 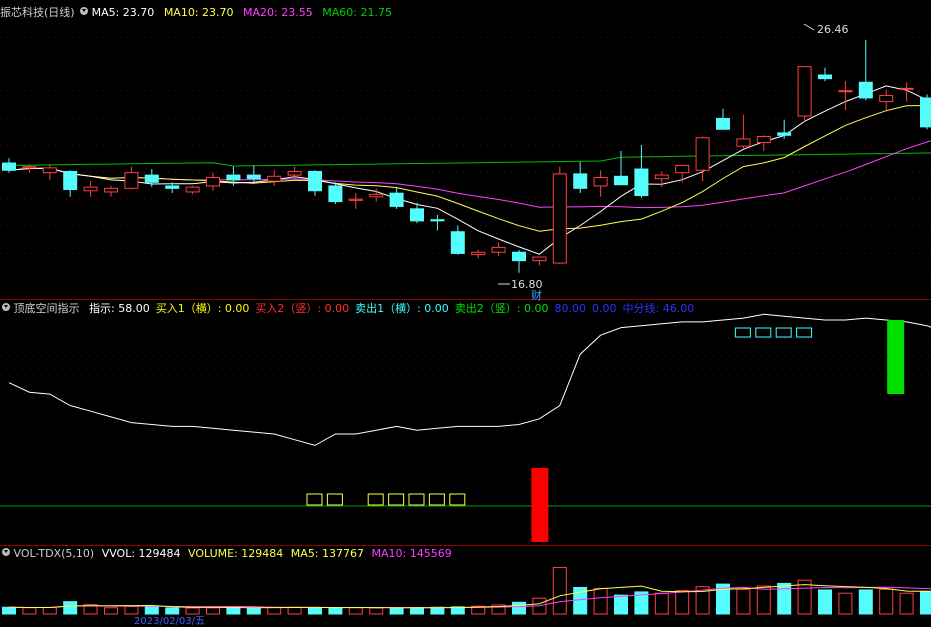 What do you see at coordinates (809, 27) in the screenshot?
I see `high-pointer` at bounding box center [809, 27].